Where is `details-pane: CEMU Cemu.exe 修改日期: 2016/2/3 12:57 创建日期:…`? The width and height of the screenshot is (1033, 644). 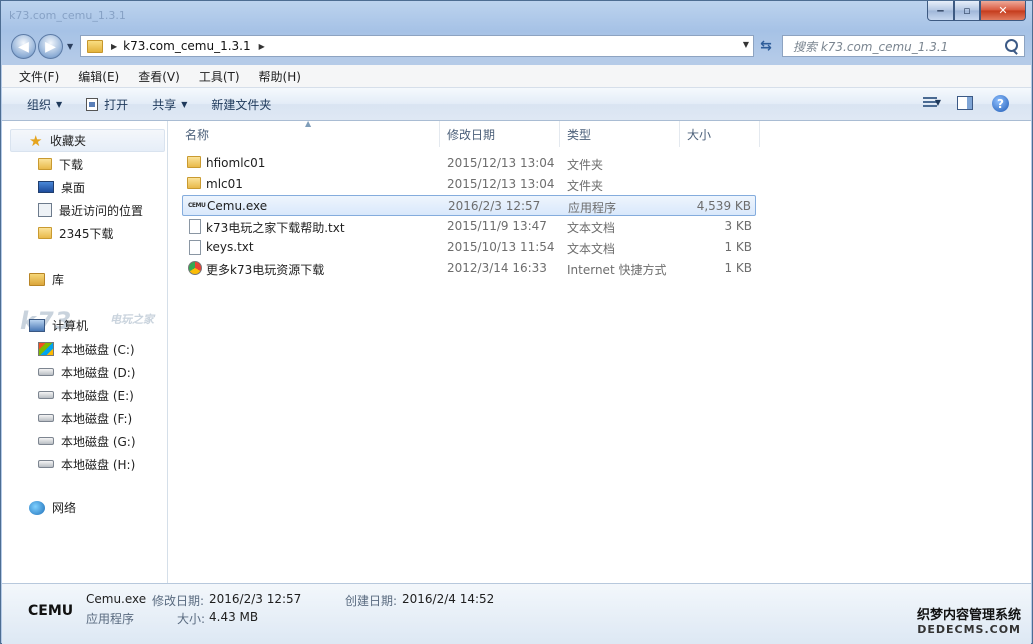
details-pane: CEMU Cemu.exe 修改日期: 2016/2/3 12:57 创建日期:… is located at coordinates (516, 613).